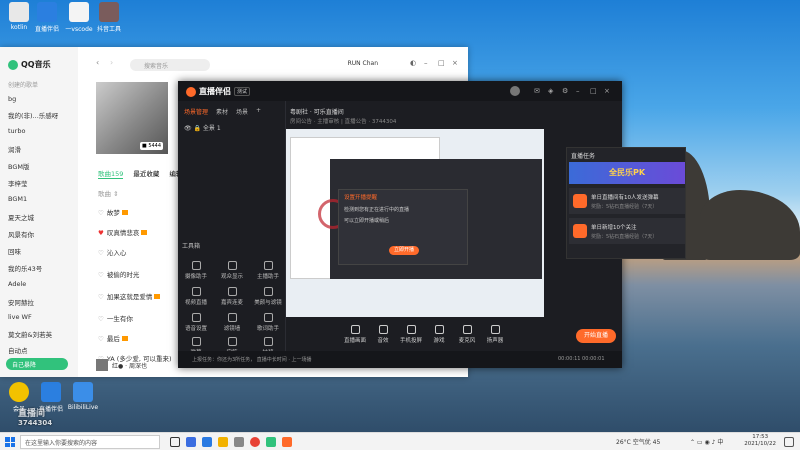  I want to click on sidebar-item: 我的乐43号, so click(40, 268).